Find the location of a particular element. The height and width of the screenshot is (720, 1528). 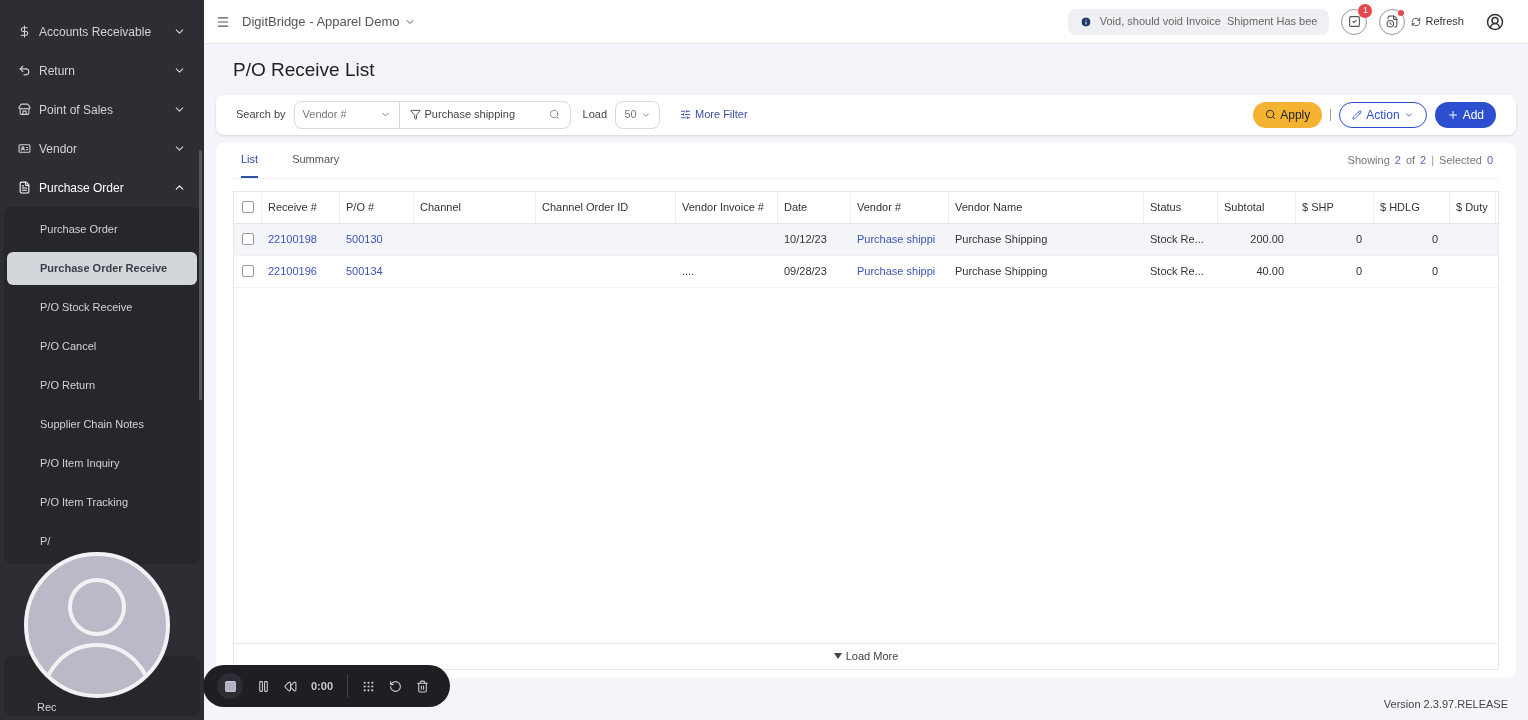

column-header: Vendor Name is located at coordinates (1046, 207).